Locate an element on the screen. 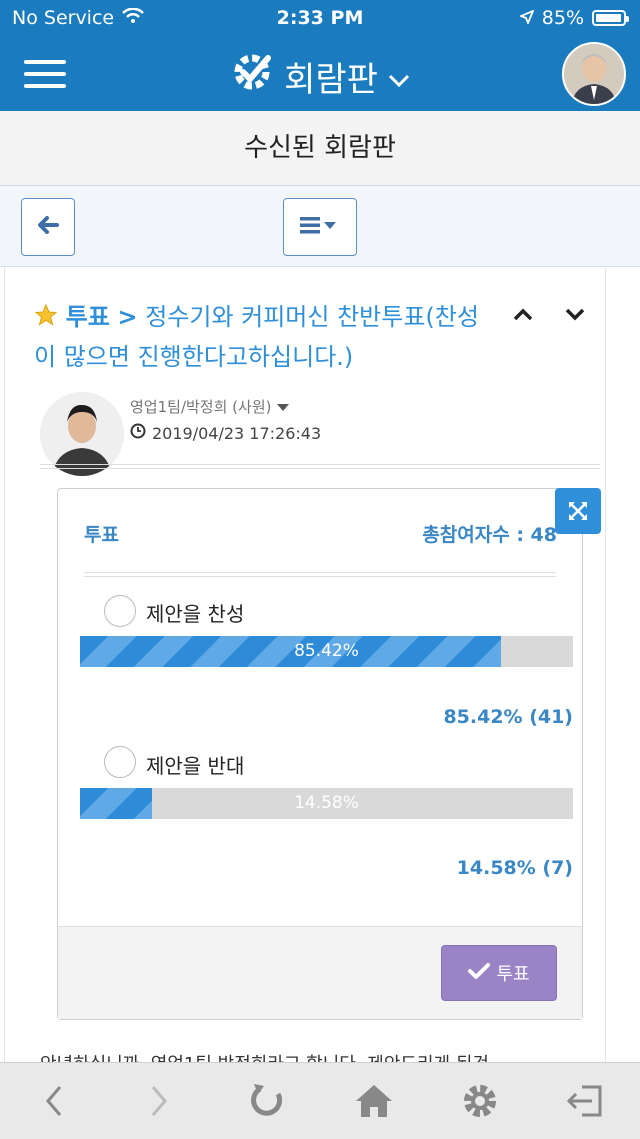 Image resolution: width=640 pixels, height=1139 pixels. progress-text-disagree: 14.58% is located at coordinates (326, 803).